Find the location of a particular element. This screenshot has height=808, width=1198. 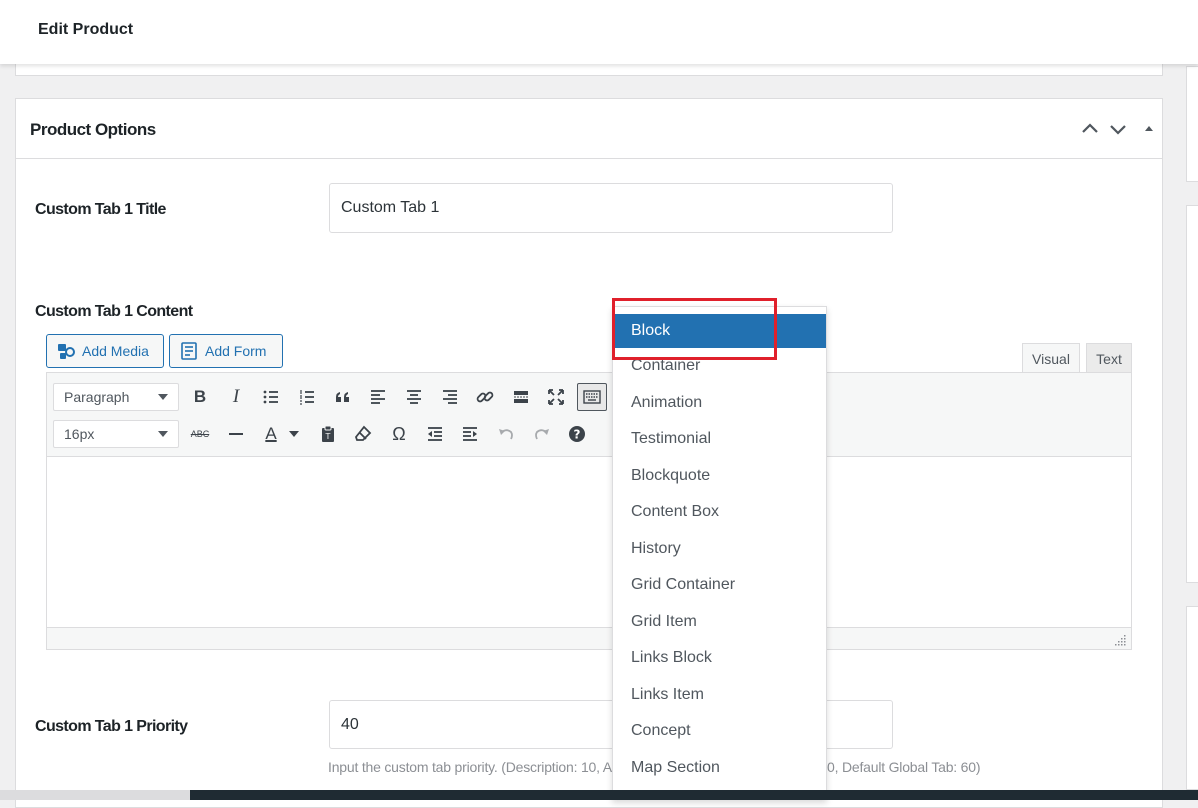

toolbar-toggle-icon is located at coordinates (592, 397).